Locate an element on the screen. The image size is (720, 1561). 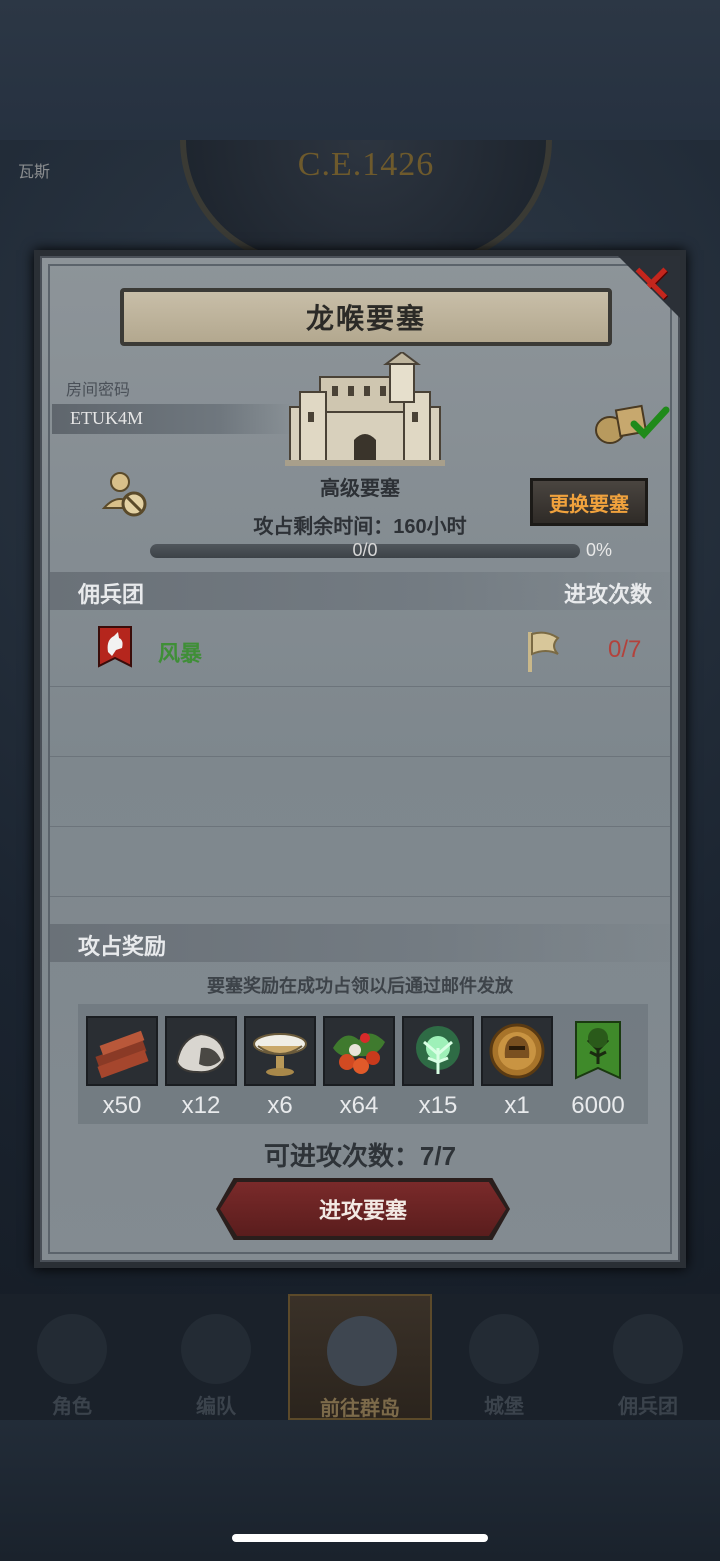
reward-qty: x64 is located at coordinates (359, 1105).